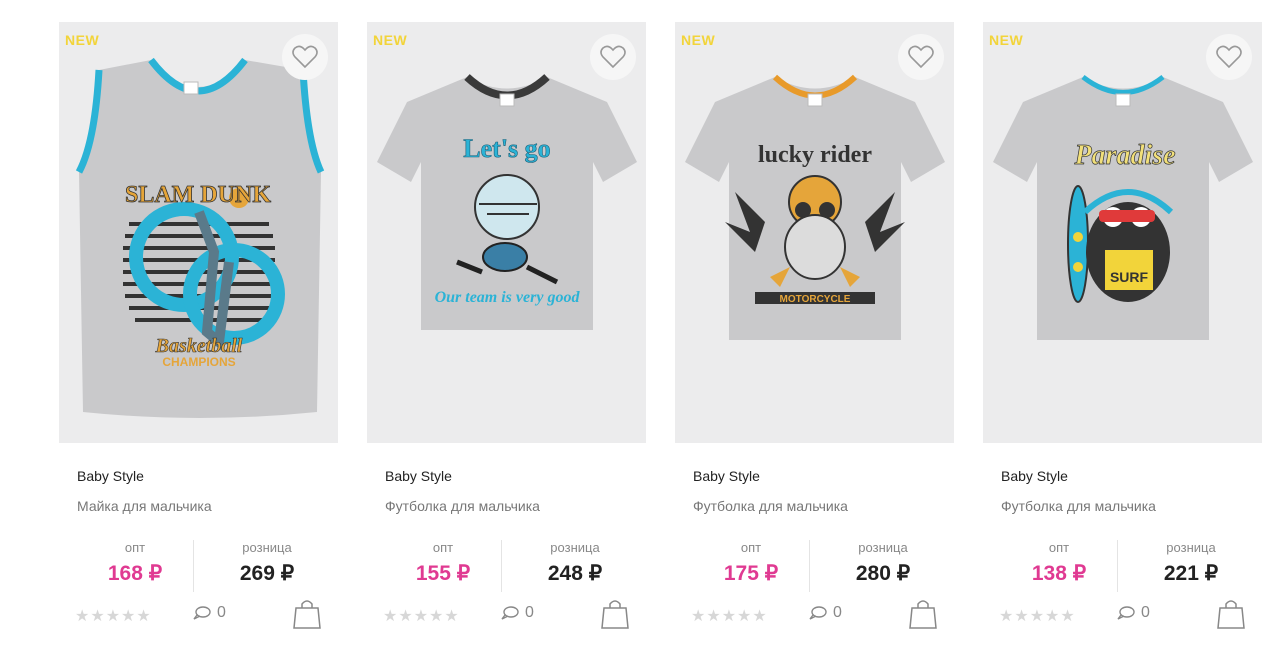 This screenshot has height=666, width=1280. What do you see at coordinates (815, 299) in the screenshot?
I see `print-text-2: MOTORCYCLE` at bounding box center [815, 299].